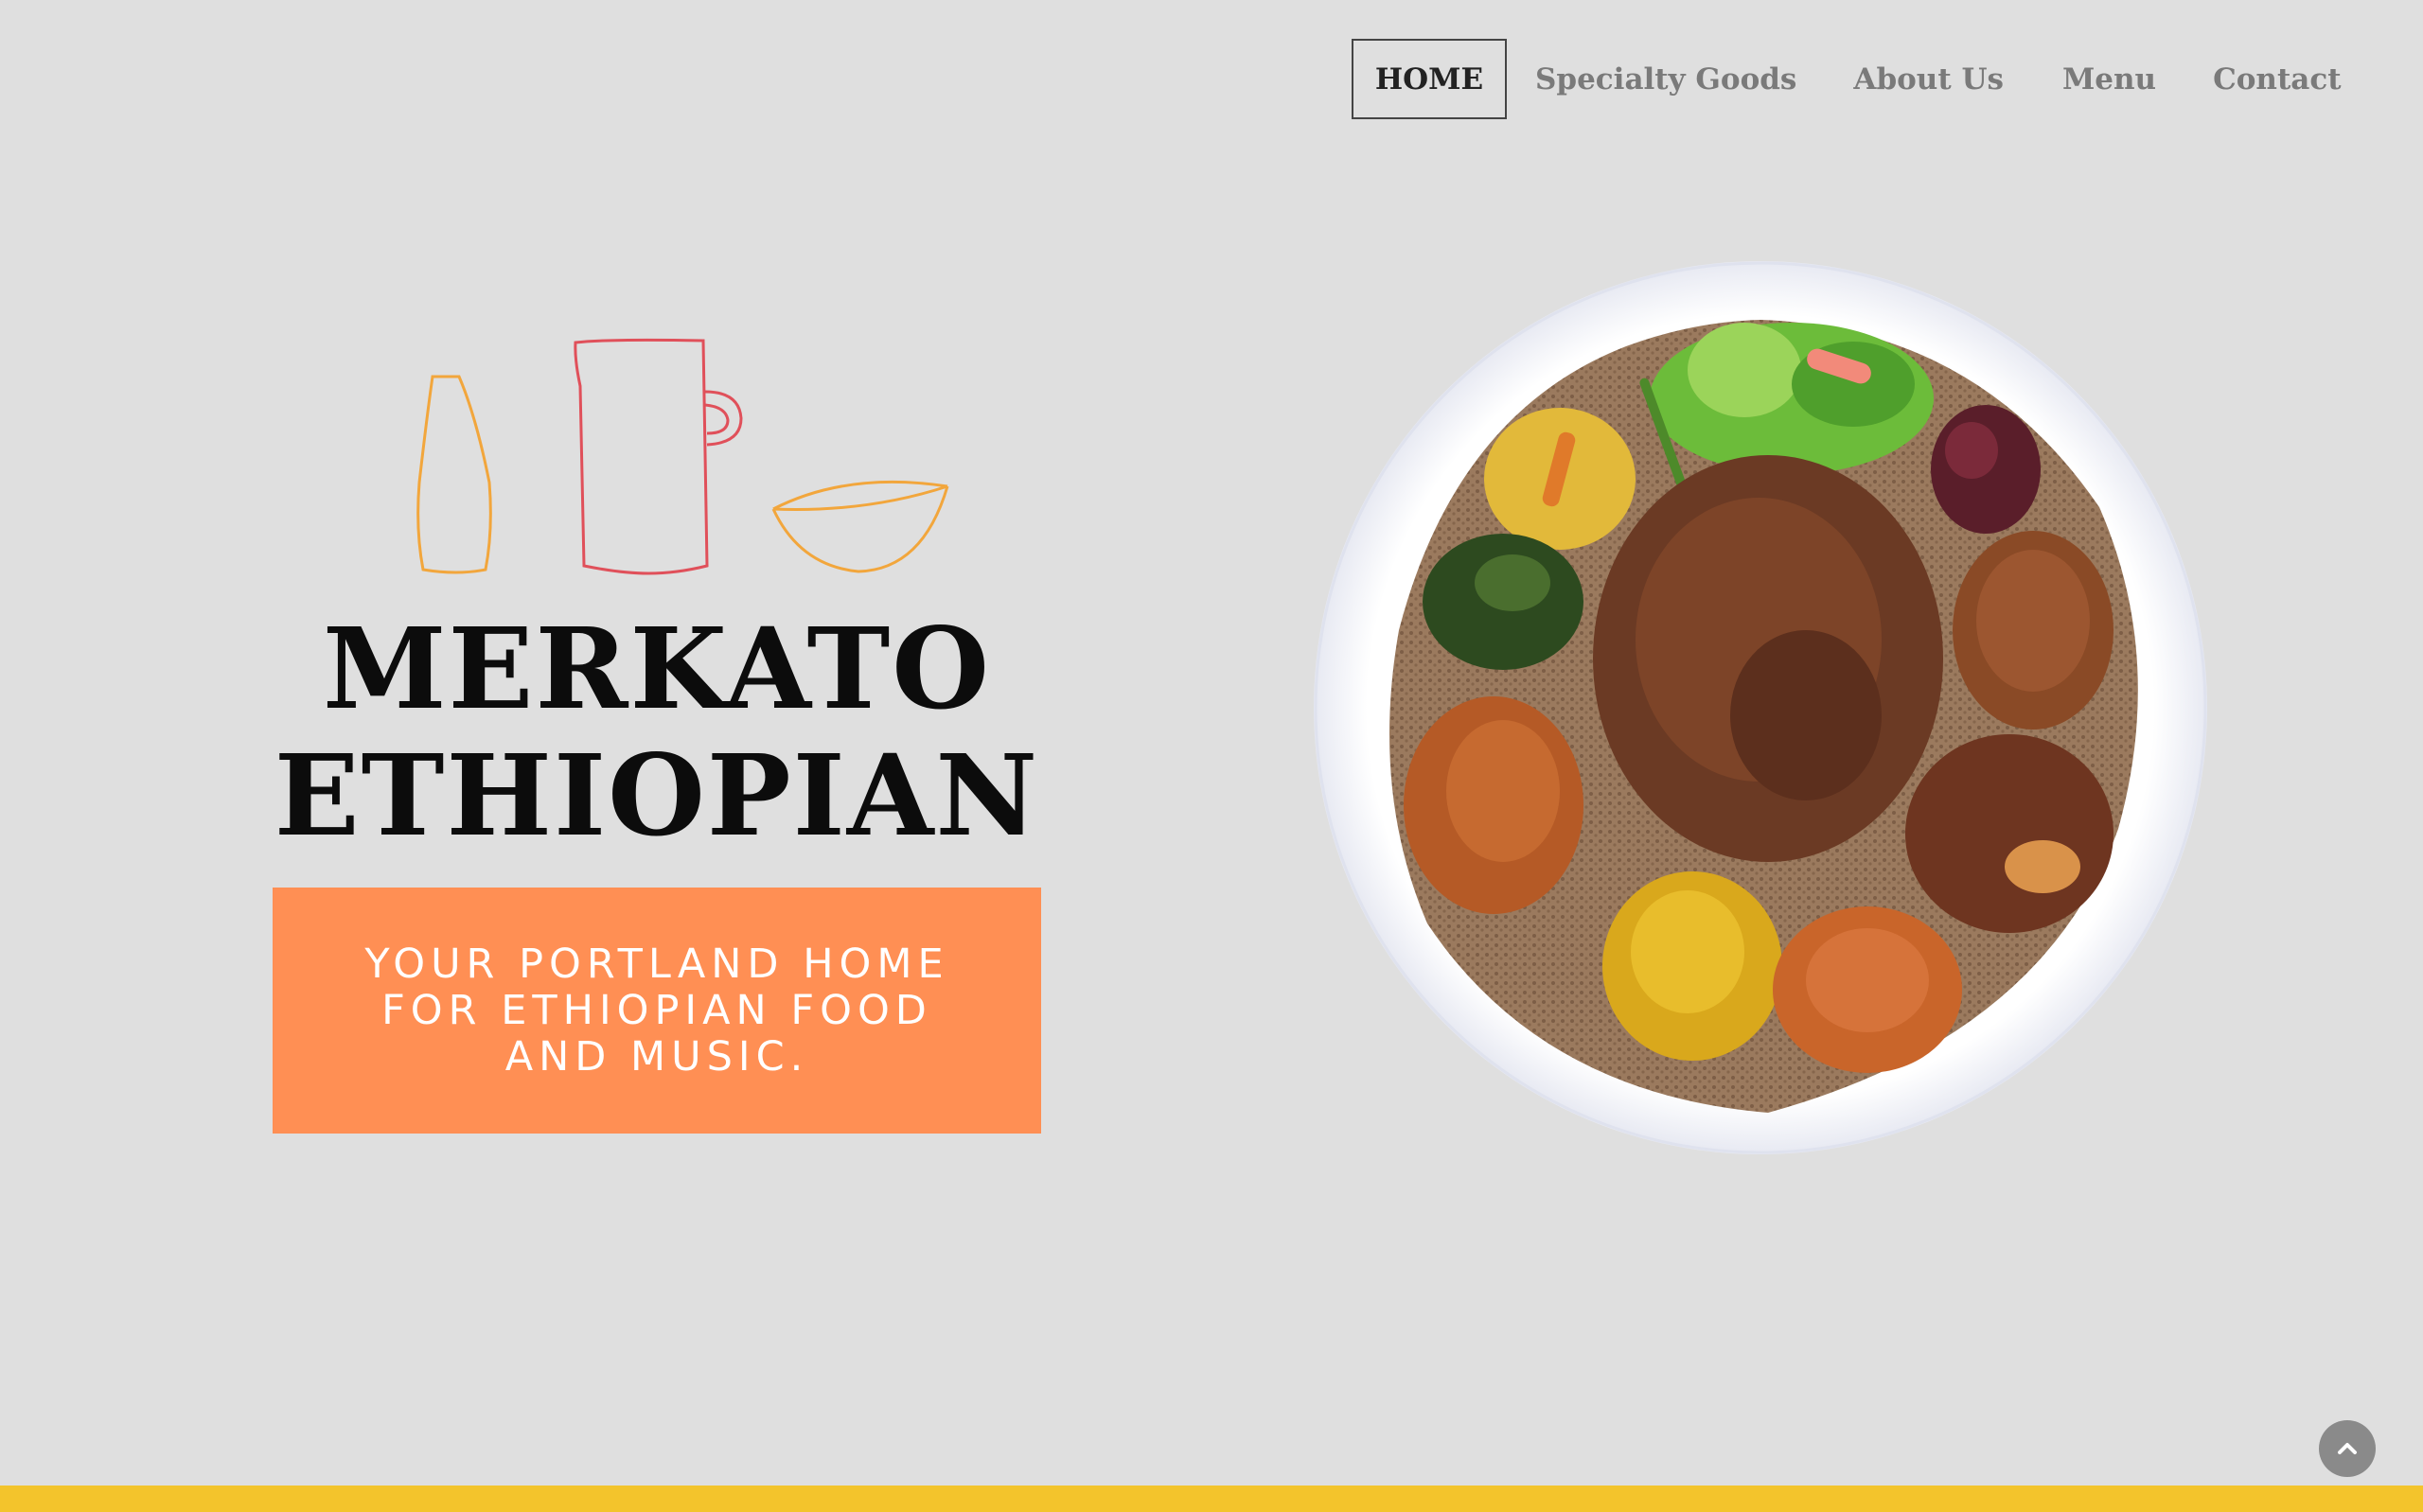 The width and height of the screenshot is (2423, 1512). What do you see at coordinates (454, 474) in the screenshot?
I see `bottle-icon` at bounding box center [454, 474].